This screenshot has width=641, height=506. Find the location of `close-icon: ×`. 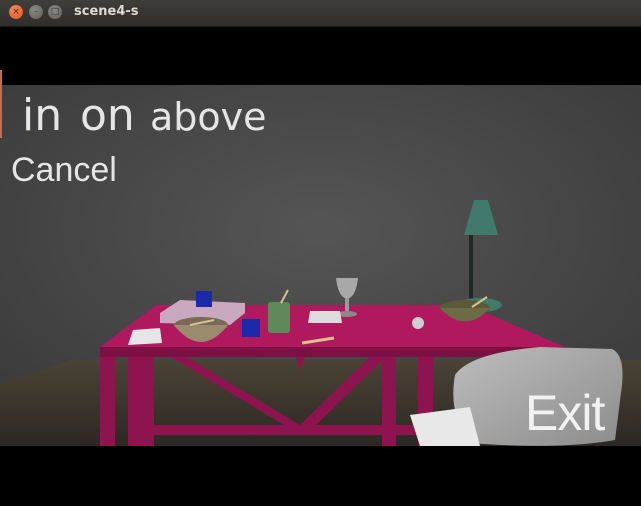

close-icon: × is located at coordinates (16, 12).